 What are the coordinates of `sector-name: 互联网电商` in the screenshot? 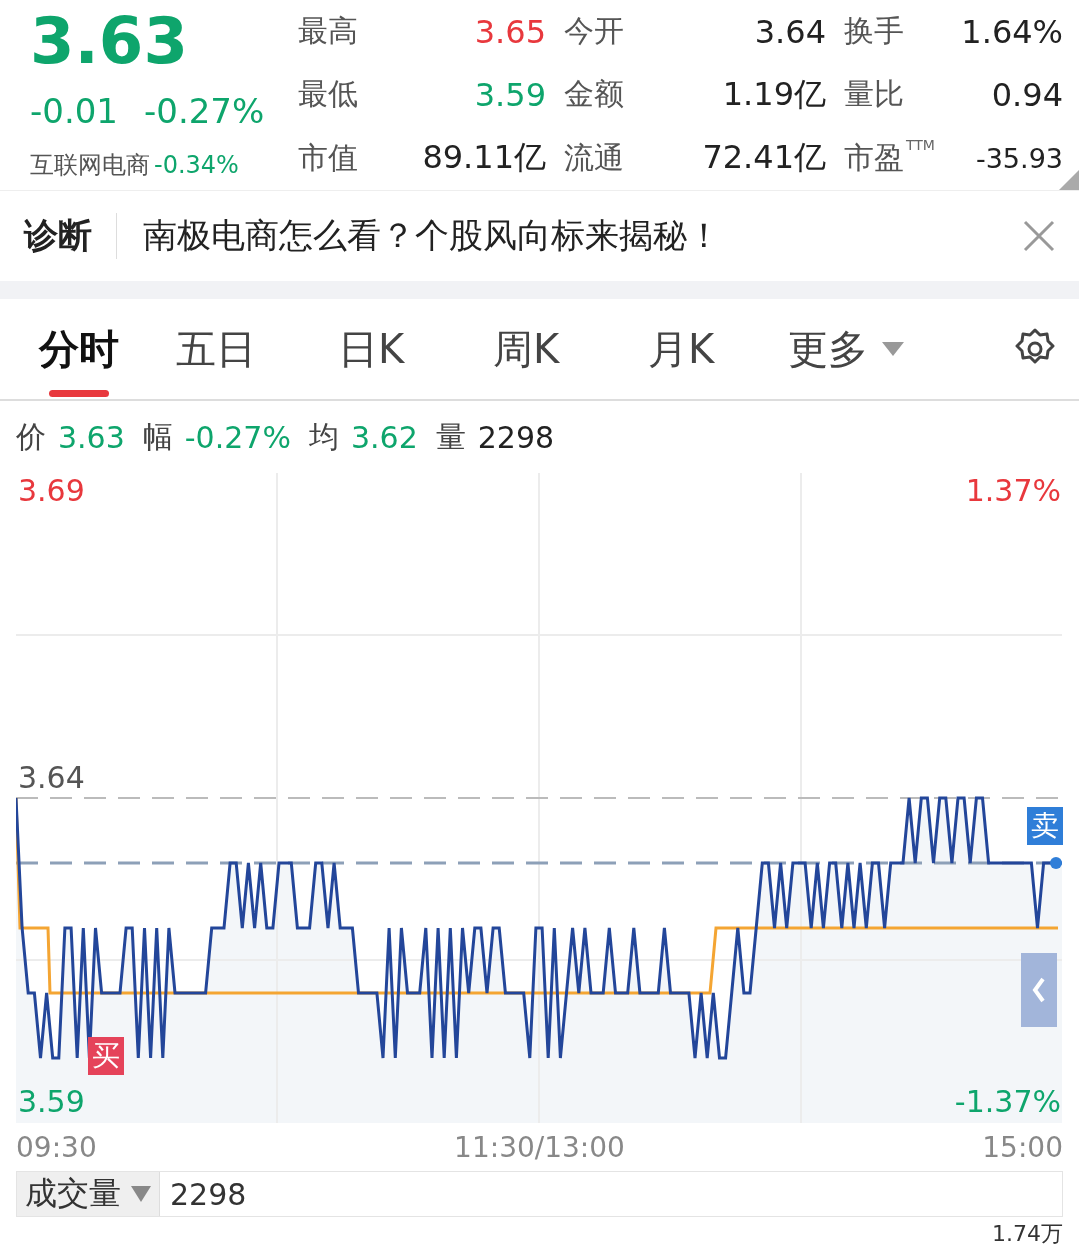 It's located at (90, 165).